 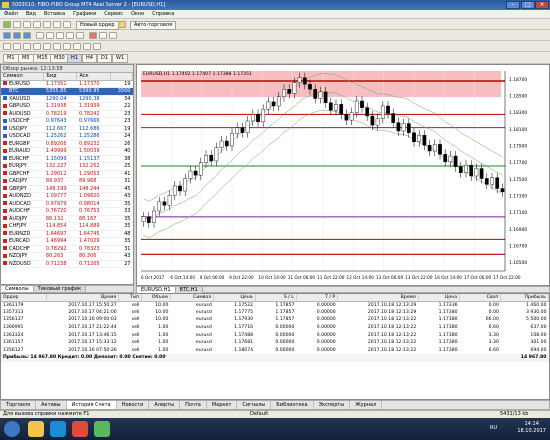 What do you see at coordinates (60, 35) in the screenshot?
I see `tile-icon` at bounding box center [60, 35].